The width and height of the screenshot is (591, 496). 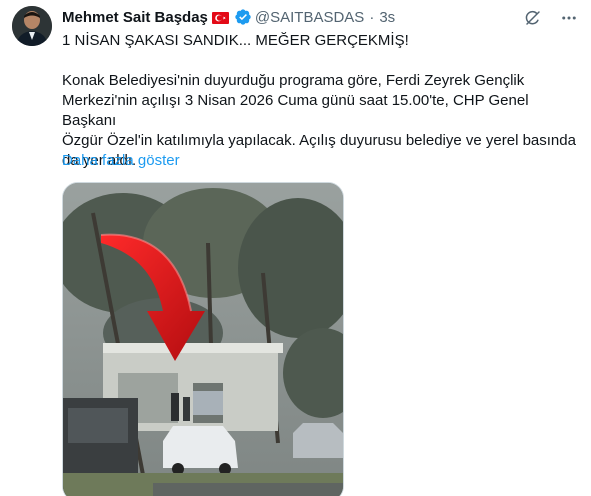 What do you see at coordinates (121, 161) in the screenshot?
I see `show-more-link: Daha fazla göster` at bounding box center [121, 161].